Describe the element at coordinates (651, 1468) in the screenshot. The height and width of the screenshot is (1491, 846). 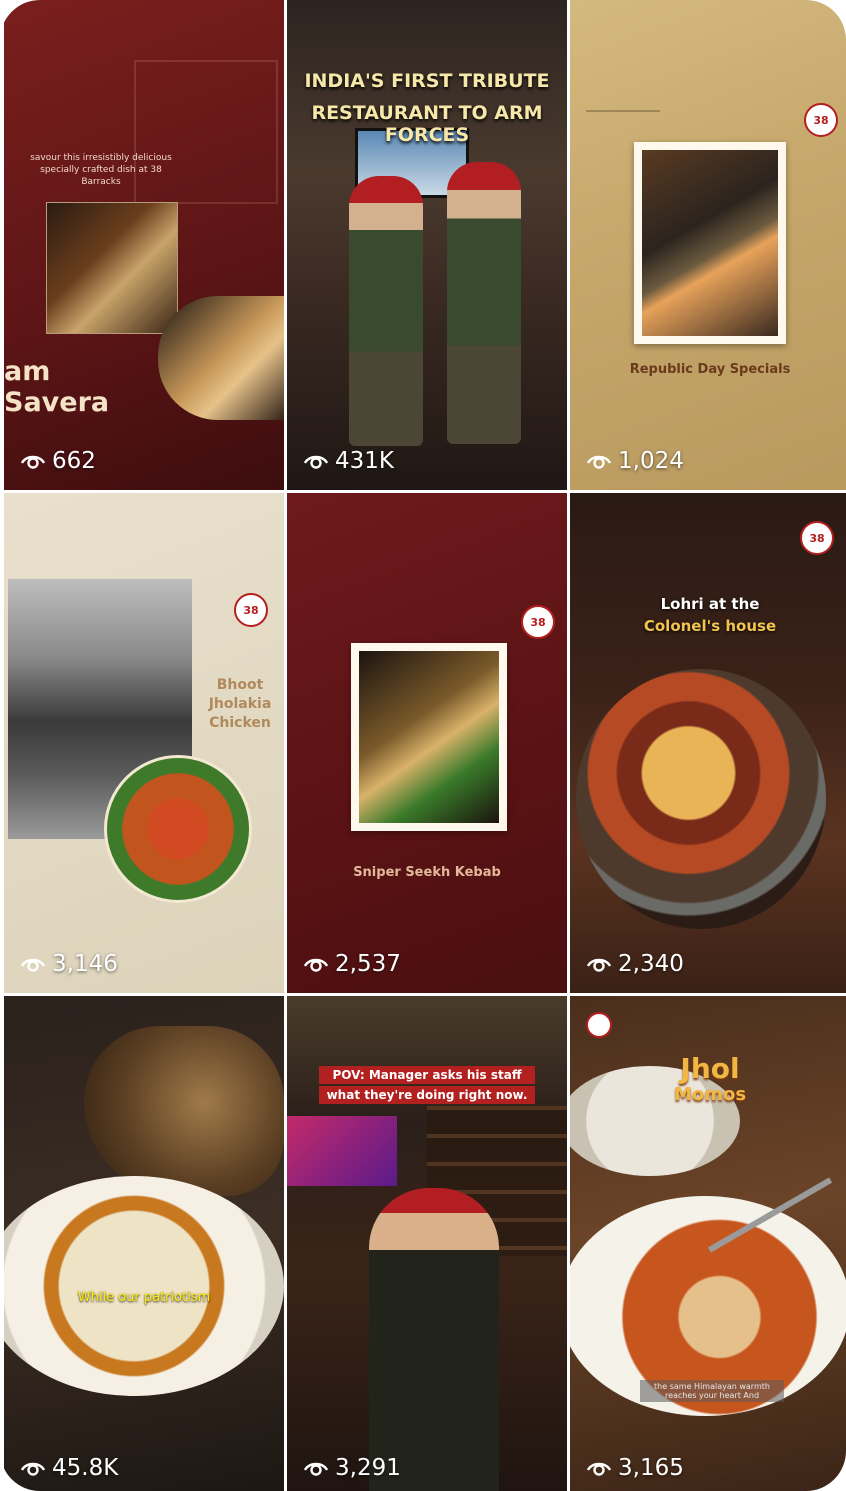
I see `view-count-value: 3,165` at that location.